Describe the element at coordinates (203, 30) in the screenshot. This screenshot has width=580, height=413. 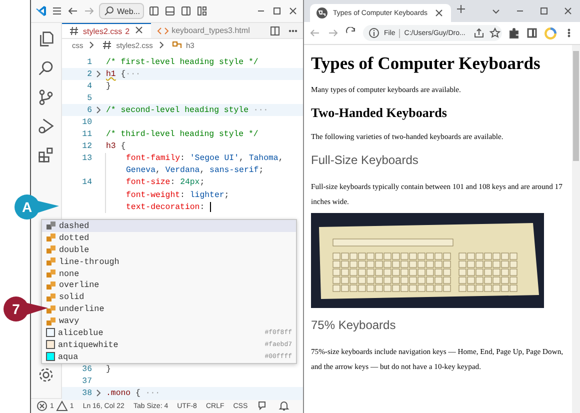
I see `editor-tab: keyboard_types3.html` at that location.